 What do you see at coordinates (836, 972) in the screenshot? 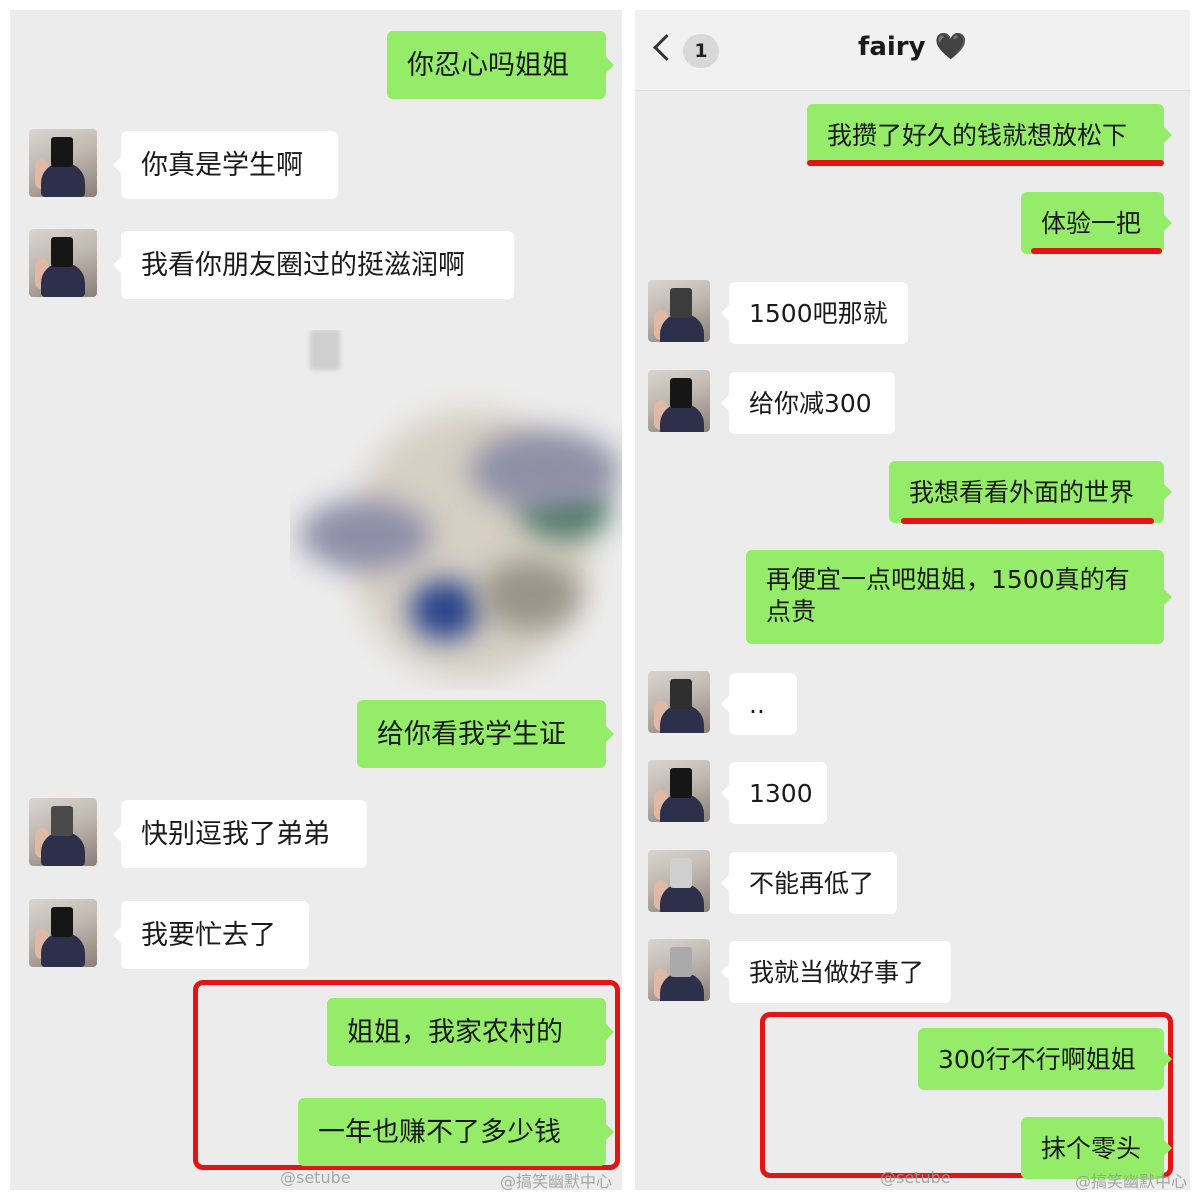
I see `message-bubble: 我就当做好事了` at bounding box center [836, 972].